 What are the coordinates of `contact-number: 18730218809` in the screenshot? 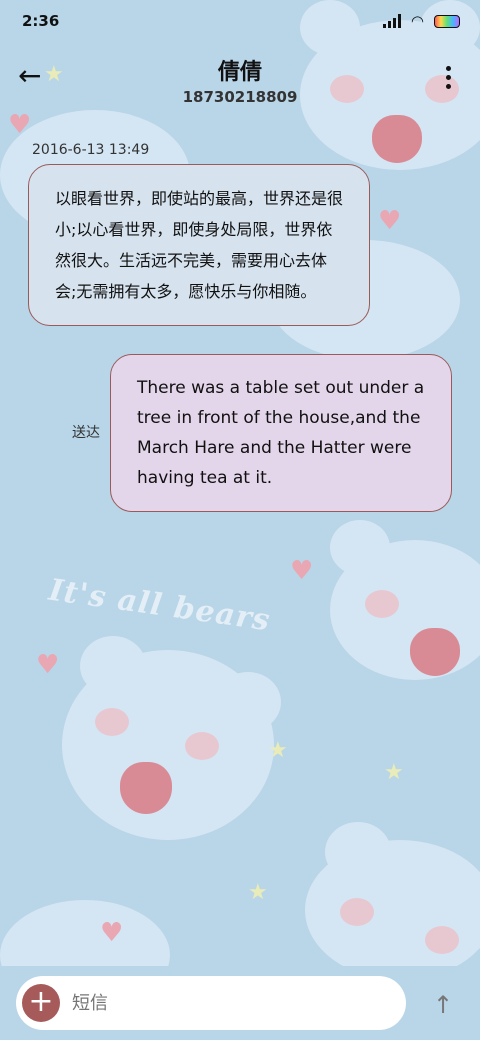 It's located at (240, 97).